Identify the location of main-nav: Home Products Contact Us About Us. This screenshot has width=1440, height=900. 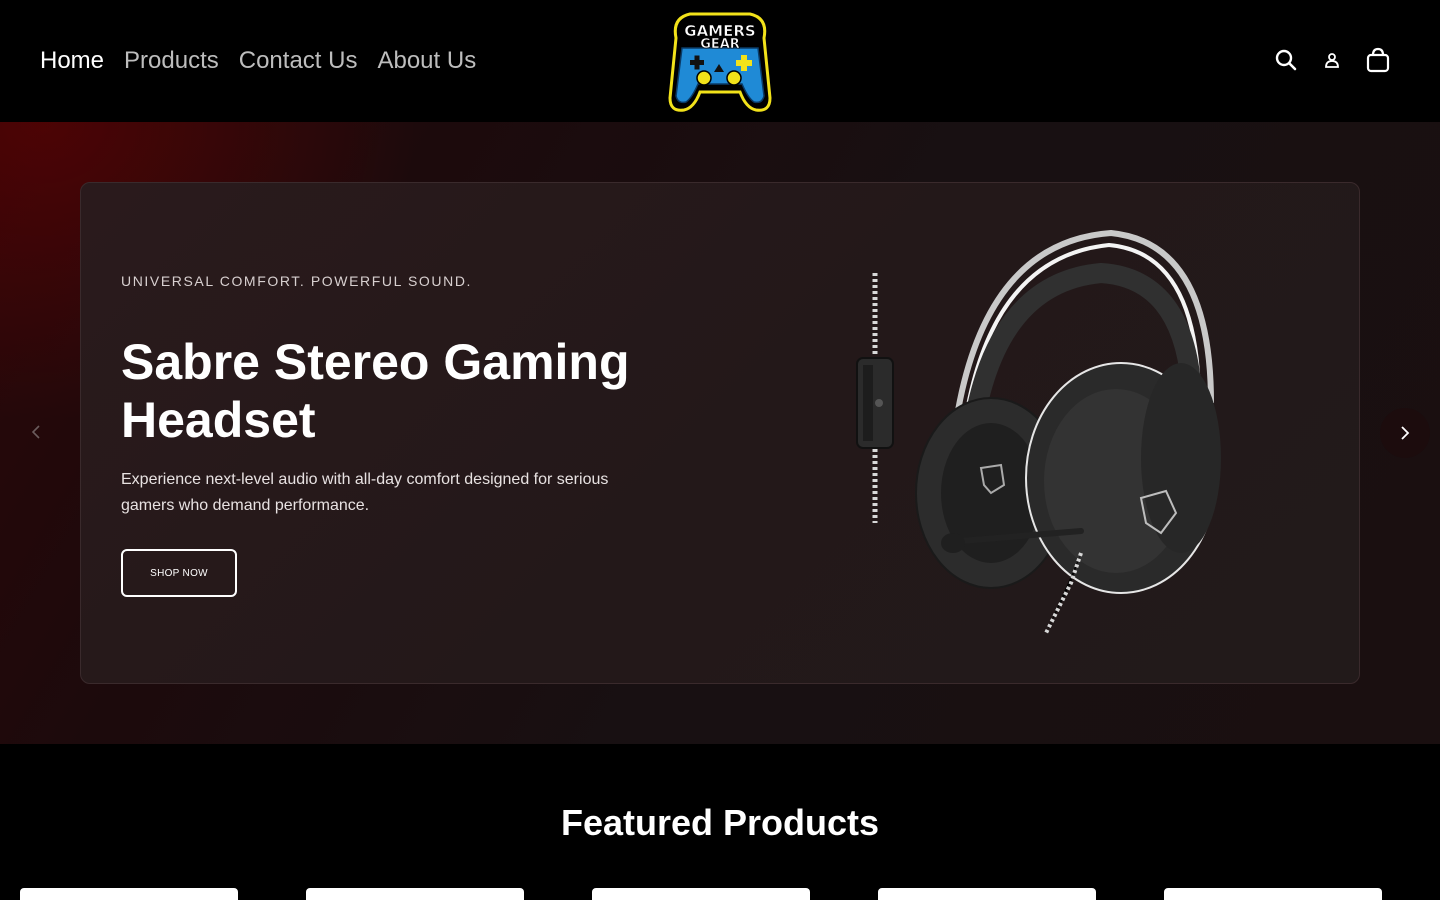
(258, 61).